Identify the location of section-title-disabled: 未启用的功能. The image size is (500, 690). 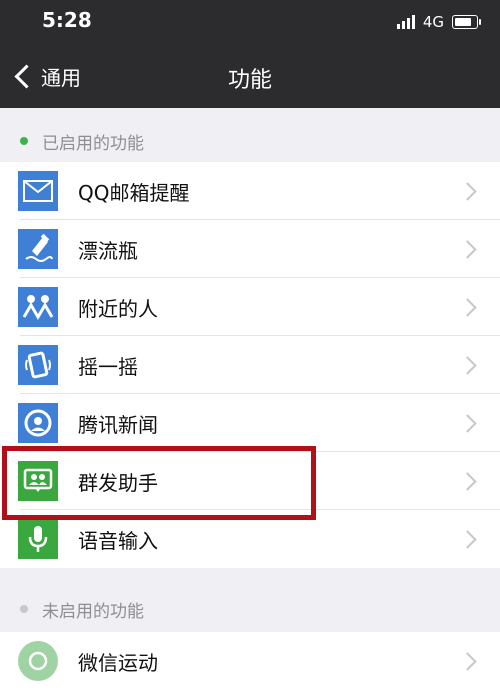
(93, 611).